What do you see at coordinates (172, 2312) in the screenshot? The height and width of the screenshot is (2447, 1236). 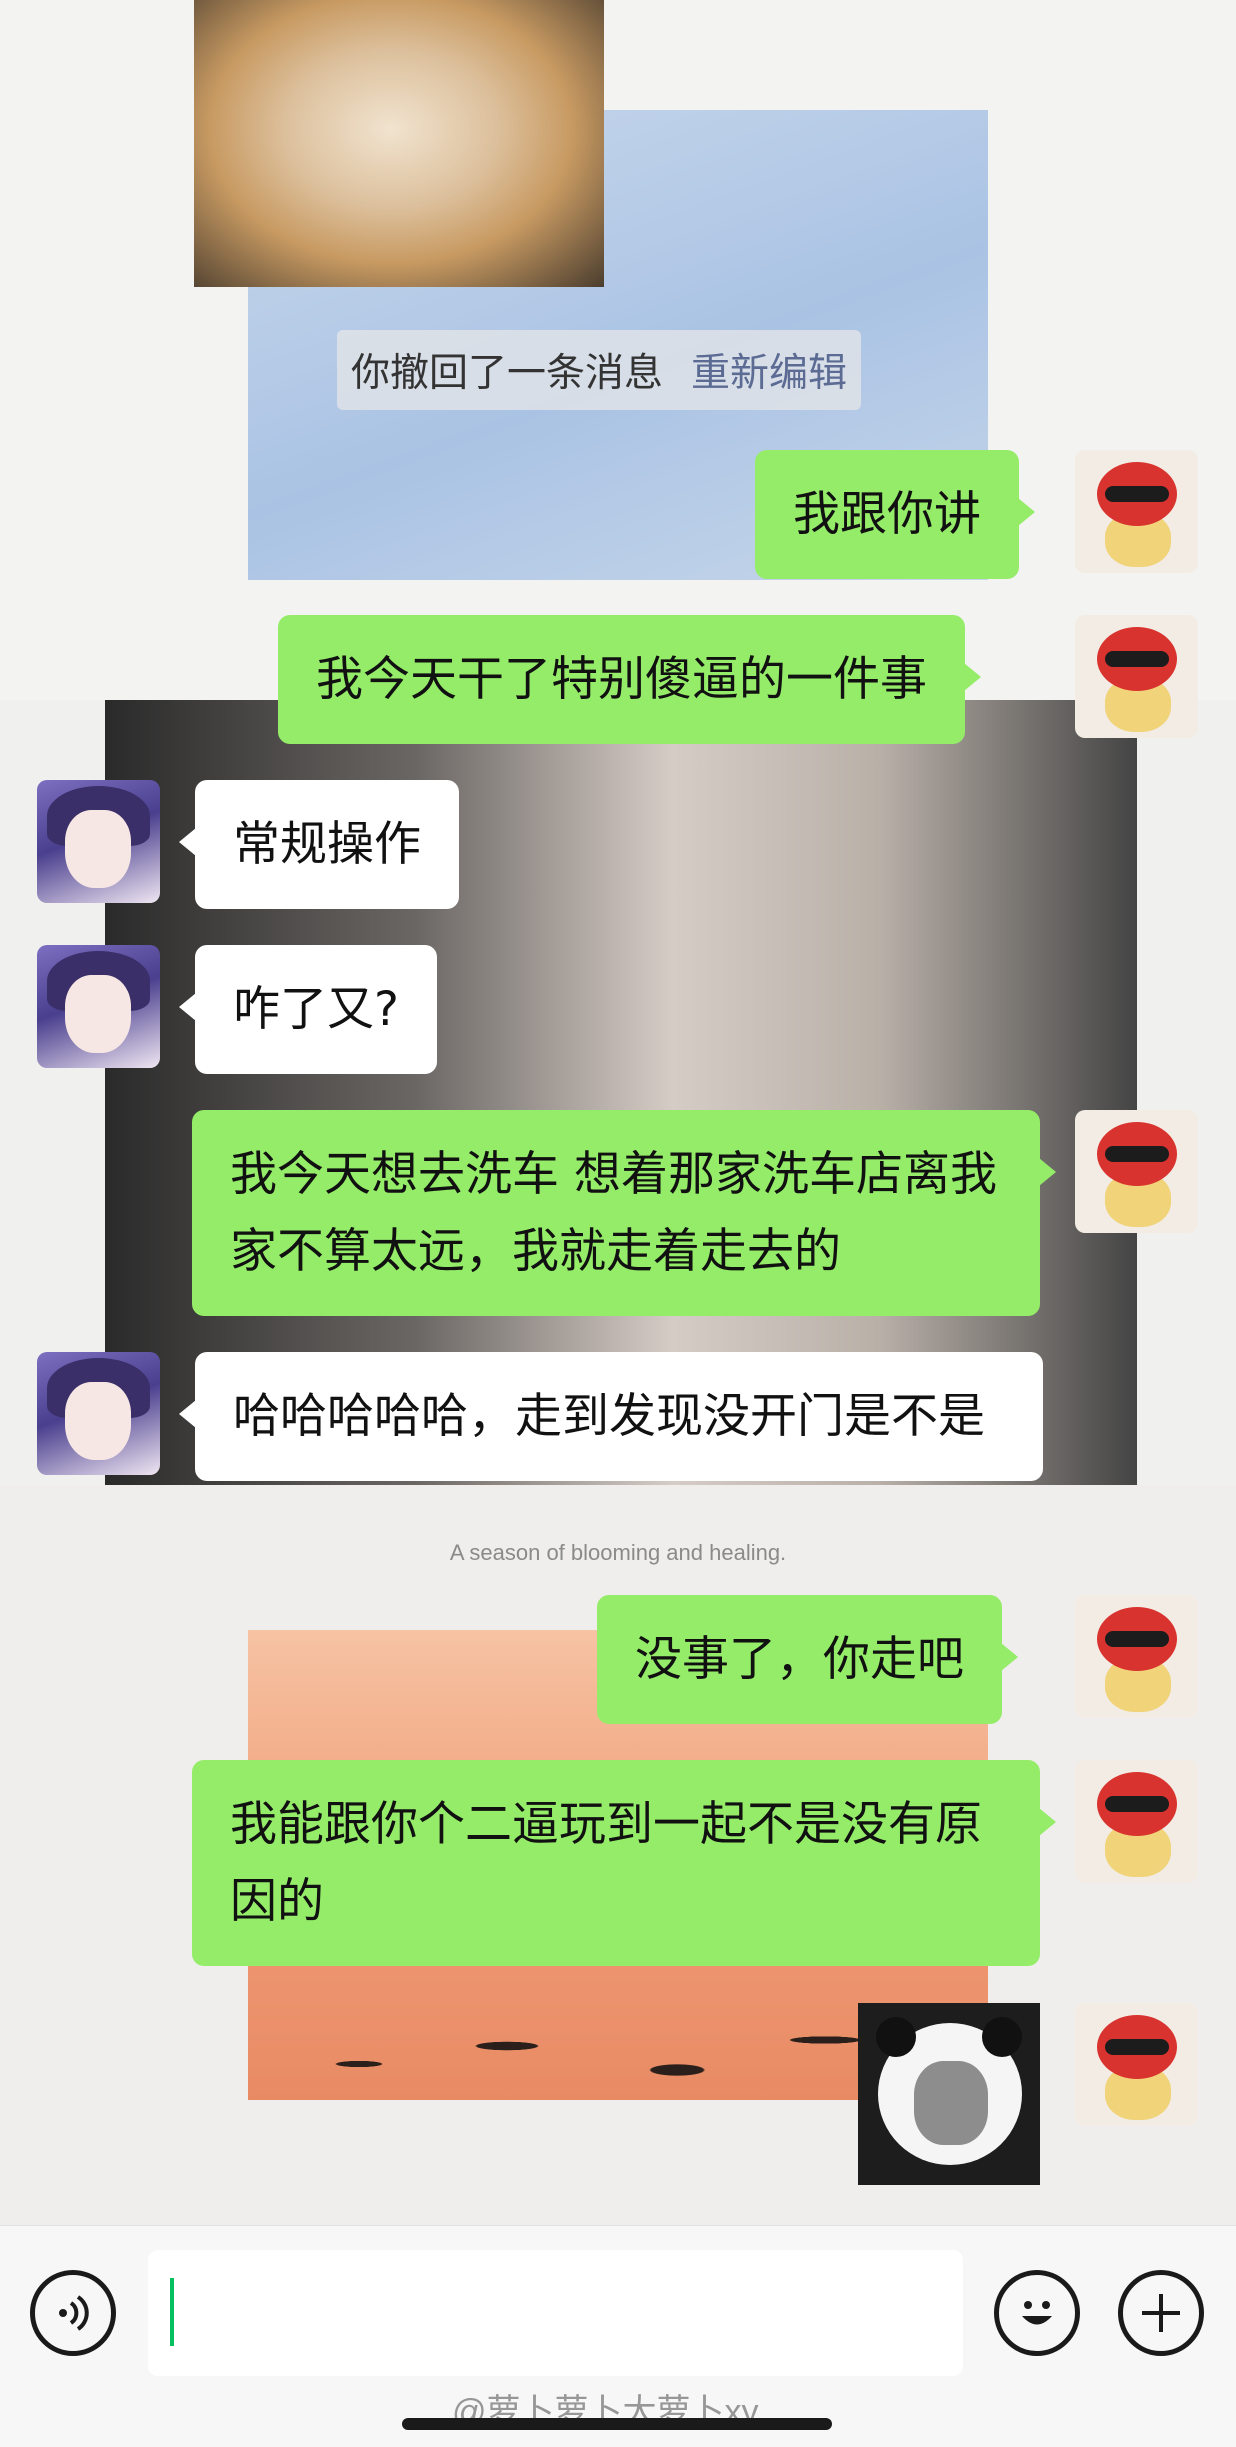 I see `text-cursor` at bounding box center [172, 2312].